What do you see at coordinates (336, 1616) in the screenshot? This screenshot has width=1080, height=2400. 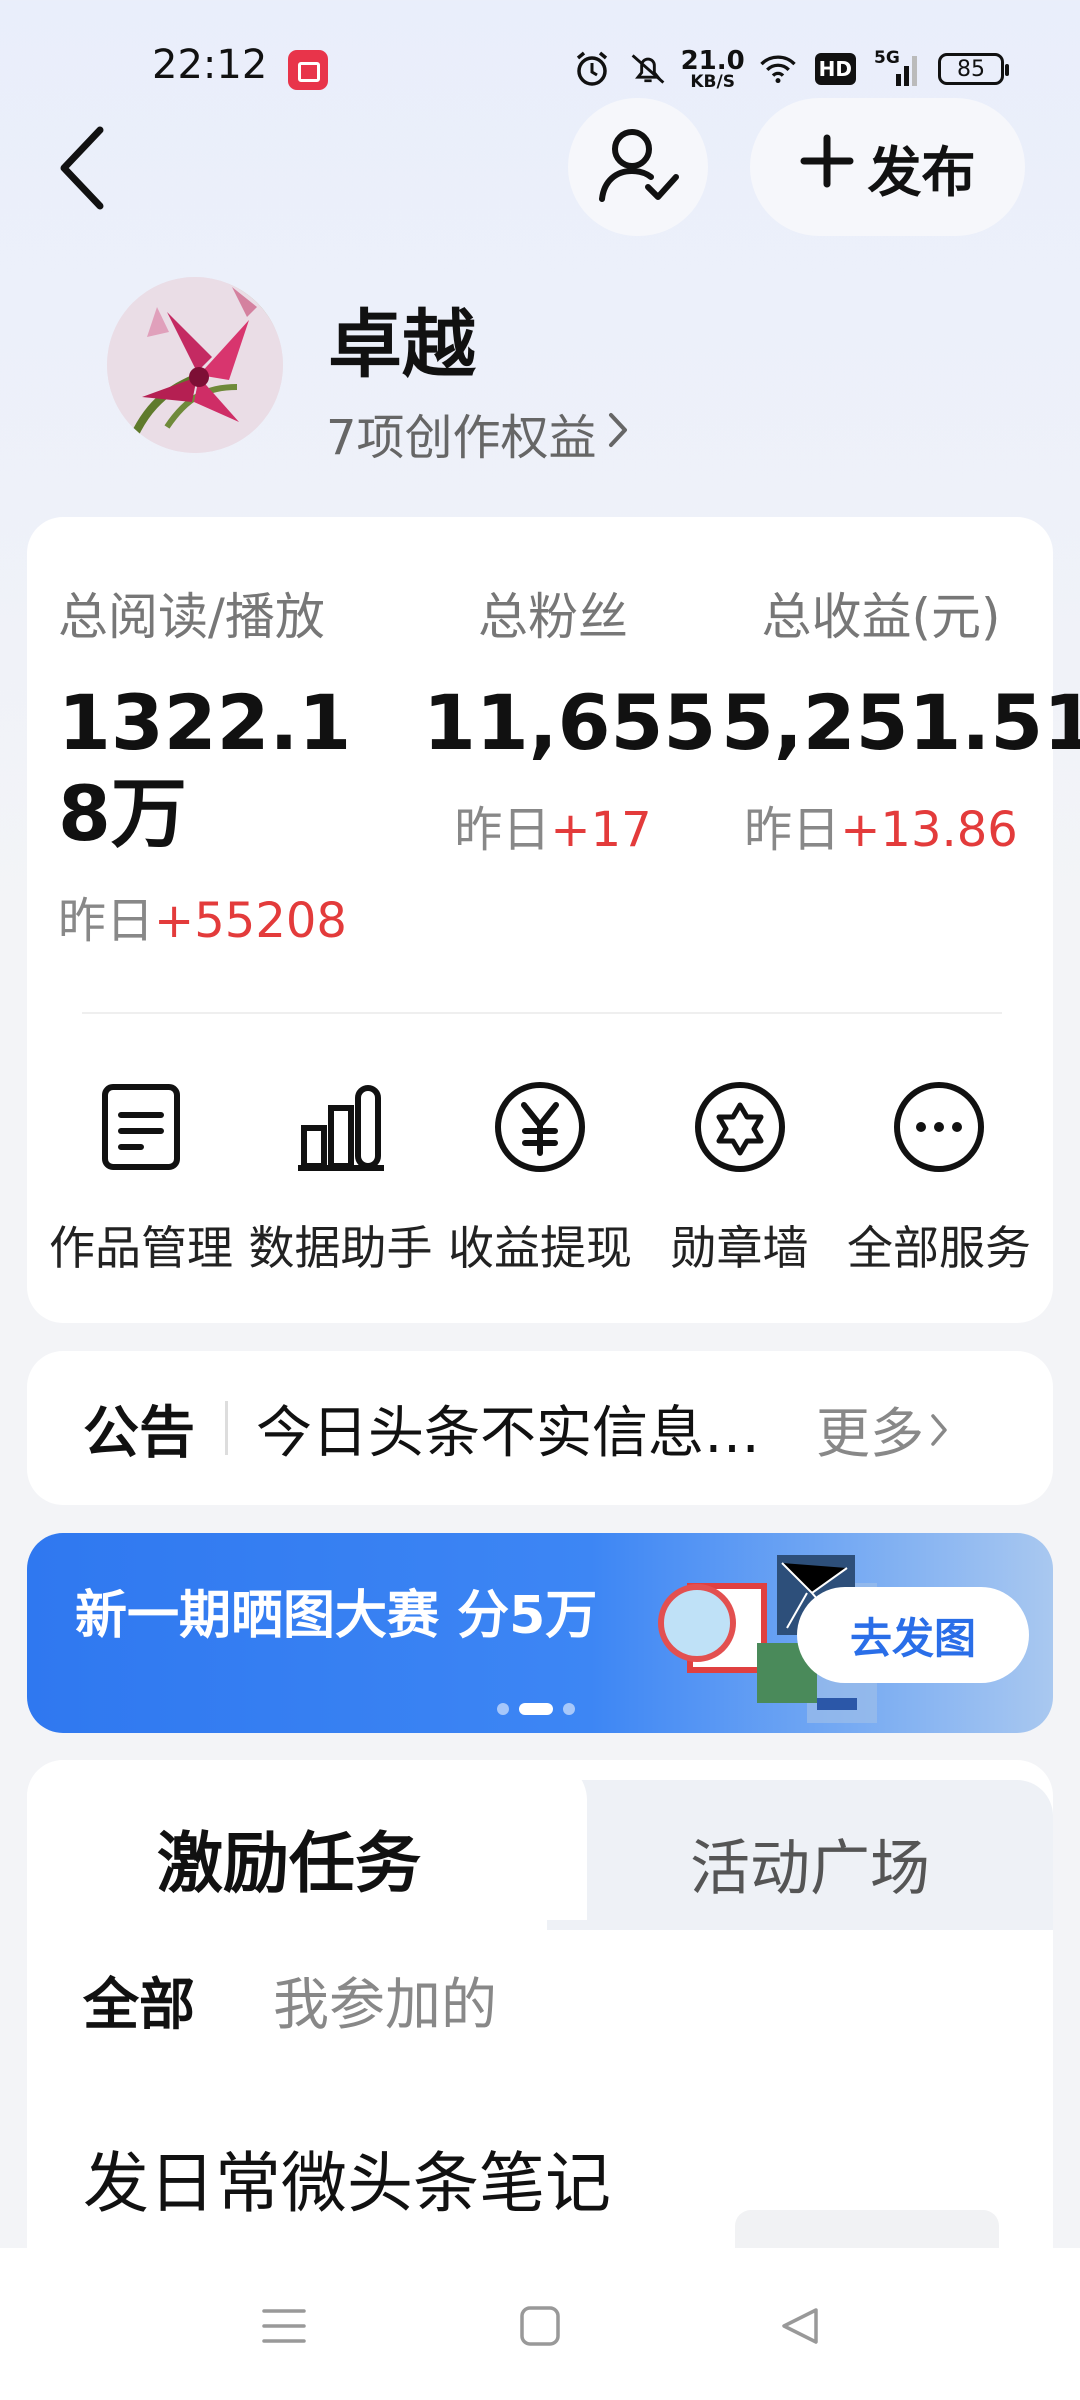 I see `banner-title: 新一期晒图大赛 分5万` at bounding box center [336, 1616].